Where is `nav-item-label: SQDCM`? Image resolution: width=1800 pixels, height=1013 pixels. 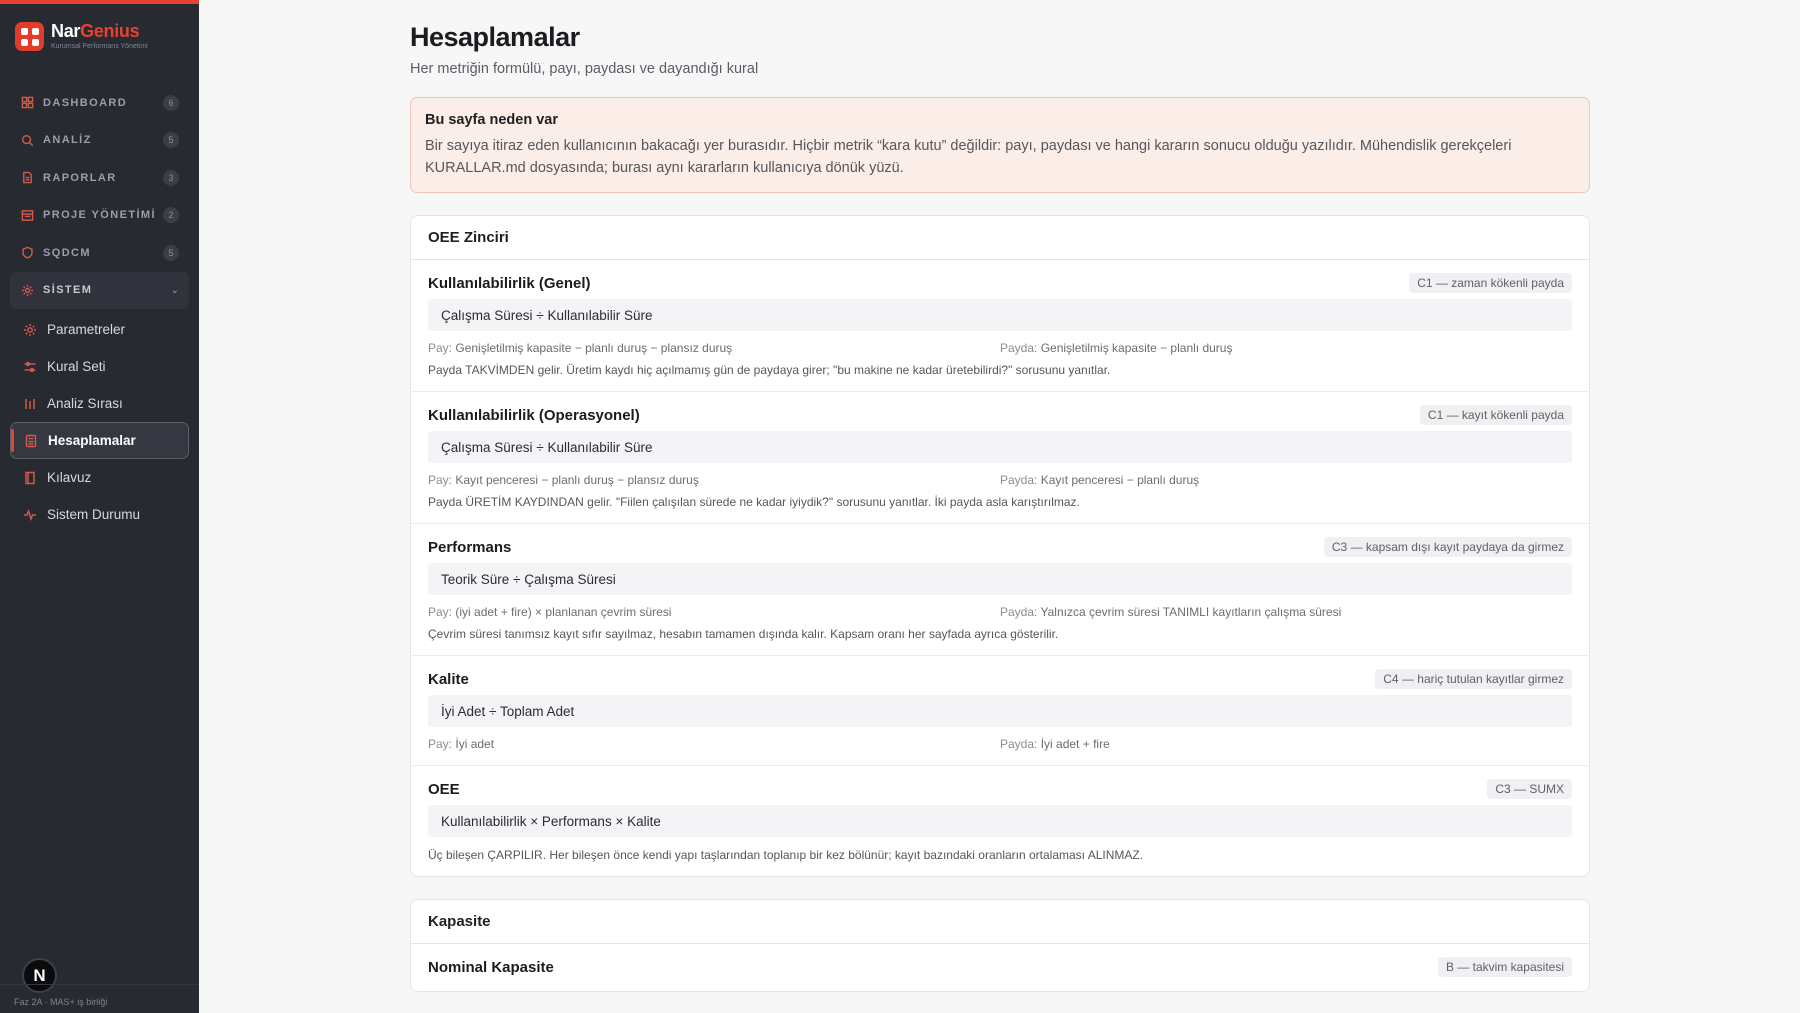
nav-item-label: SQDCM is located at coordinates (67, 252).